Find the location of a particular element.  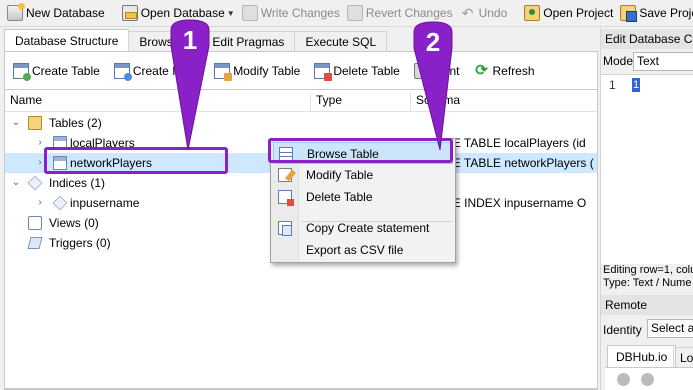

annotation-badge-2: 2 is located at coordinates (433, 42).